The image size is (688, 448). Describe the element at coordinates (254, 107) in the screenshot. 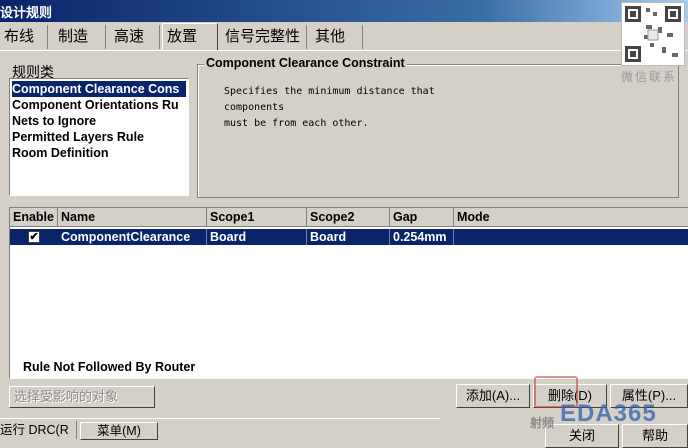

I see `description-line: components` at that location.